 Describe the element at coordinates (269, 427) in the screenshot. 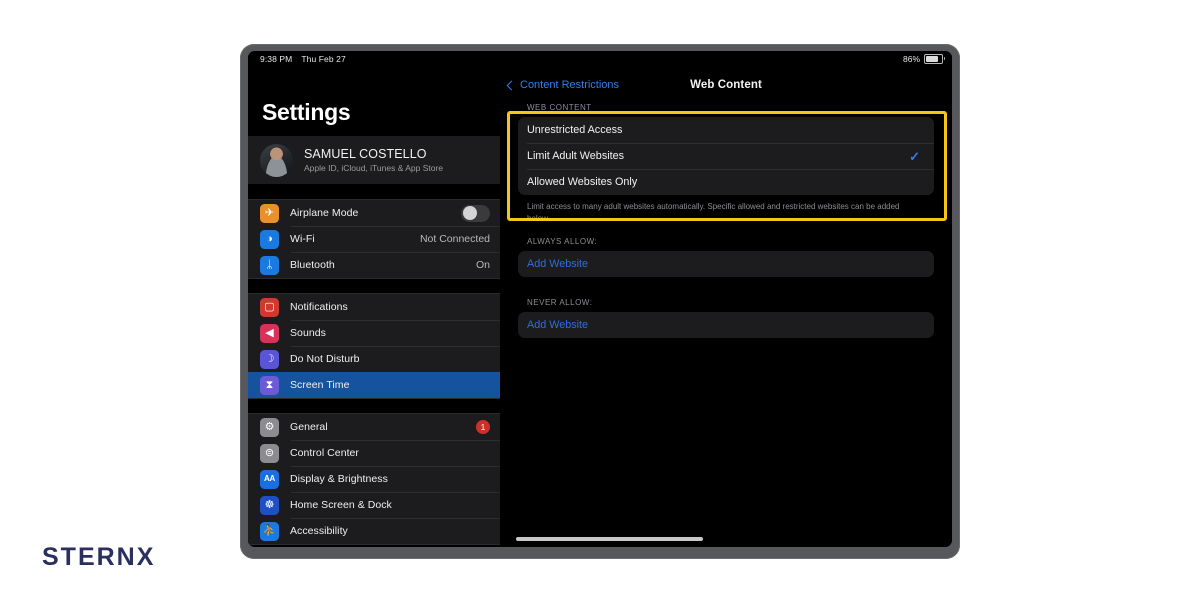

I see `gear-icon: ⚙` at that location.